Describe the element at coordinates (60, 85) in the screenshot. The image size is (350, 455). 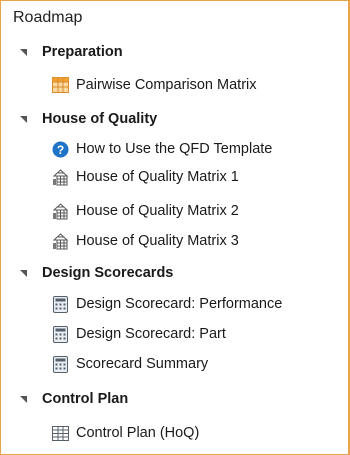
I see `matrix-grid-icon` at that location.